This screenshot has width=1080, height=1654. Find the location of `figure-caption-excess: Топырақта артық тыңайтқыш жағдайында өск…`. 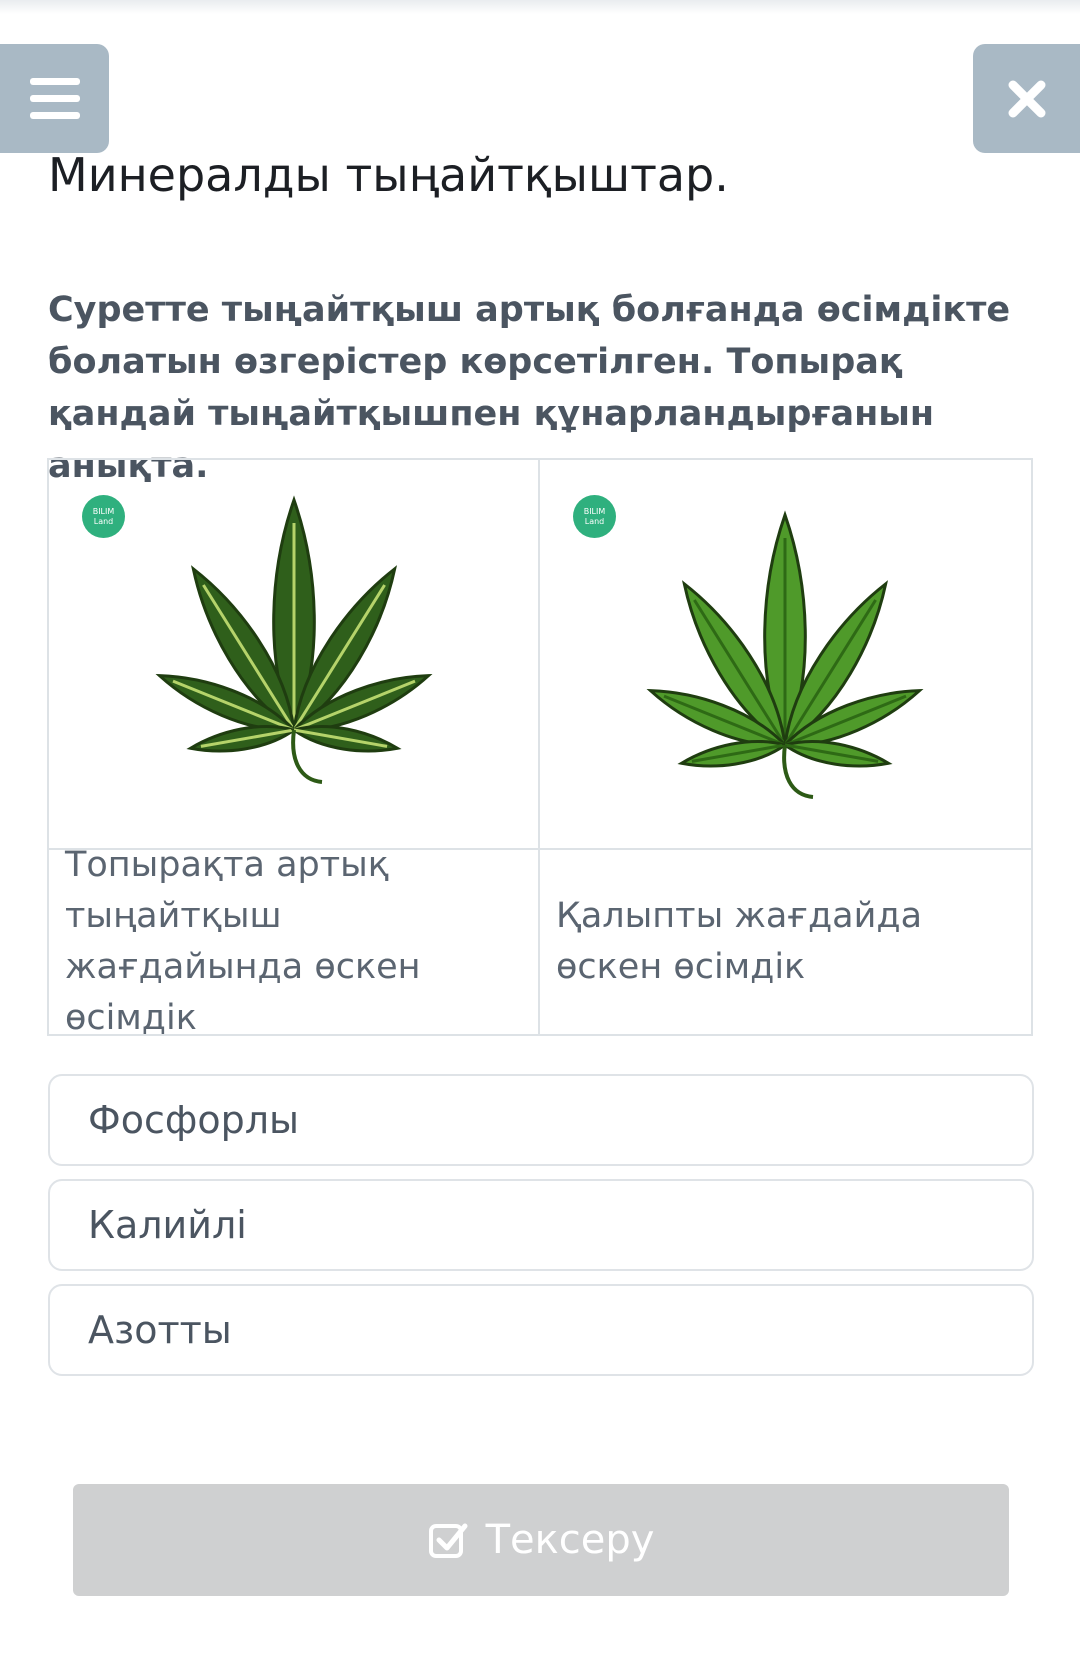

figure-caption-excess: Топырақта артық тыңайтқыш жағдайында өск… is located at coordinates (294, 941).